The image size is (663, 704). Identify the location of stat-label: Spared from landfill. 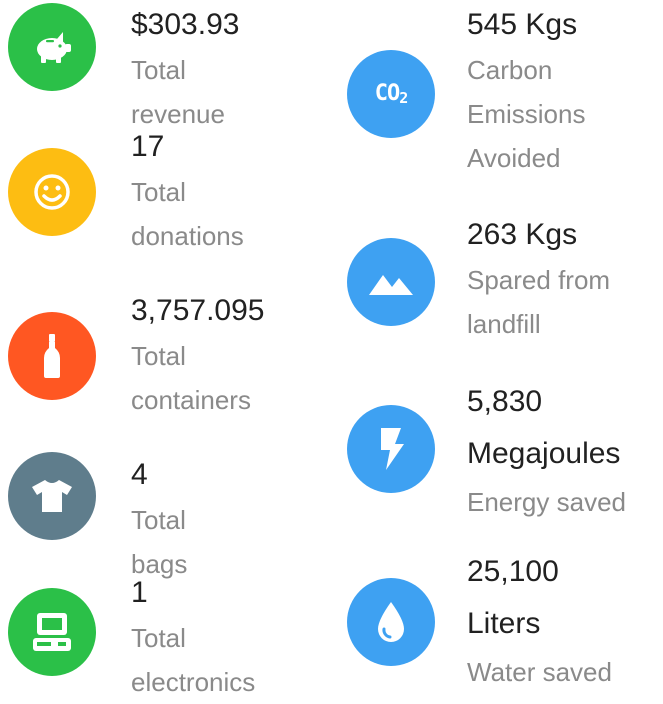
(539, 302).